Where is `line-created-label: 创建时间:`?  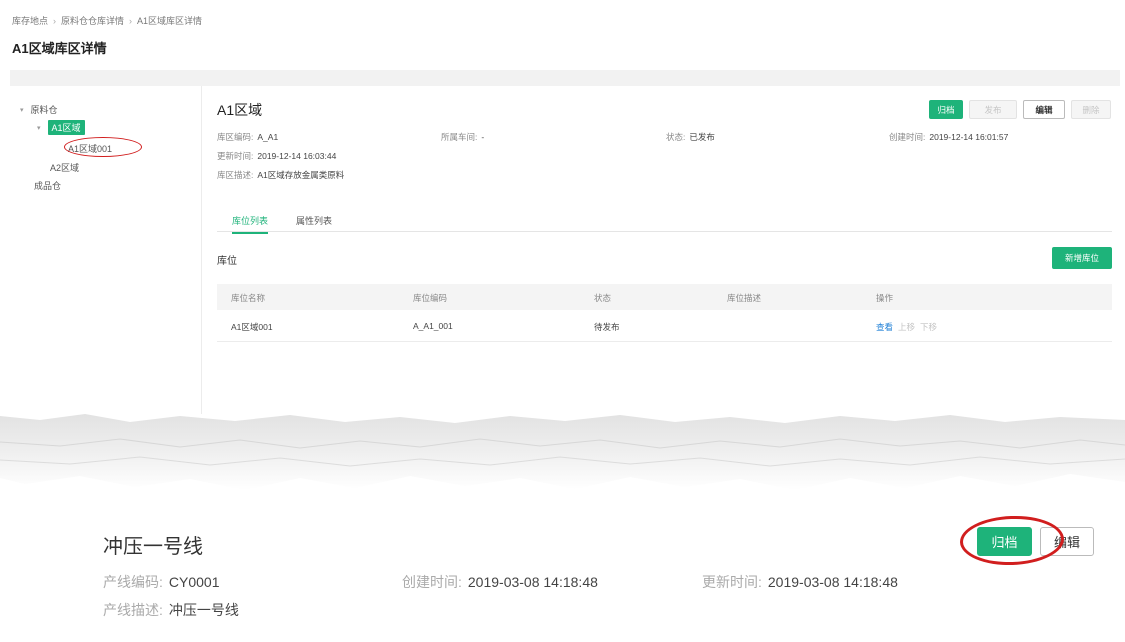
line-created-label: 创建时间: is located at coordinates (432, 582).